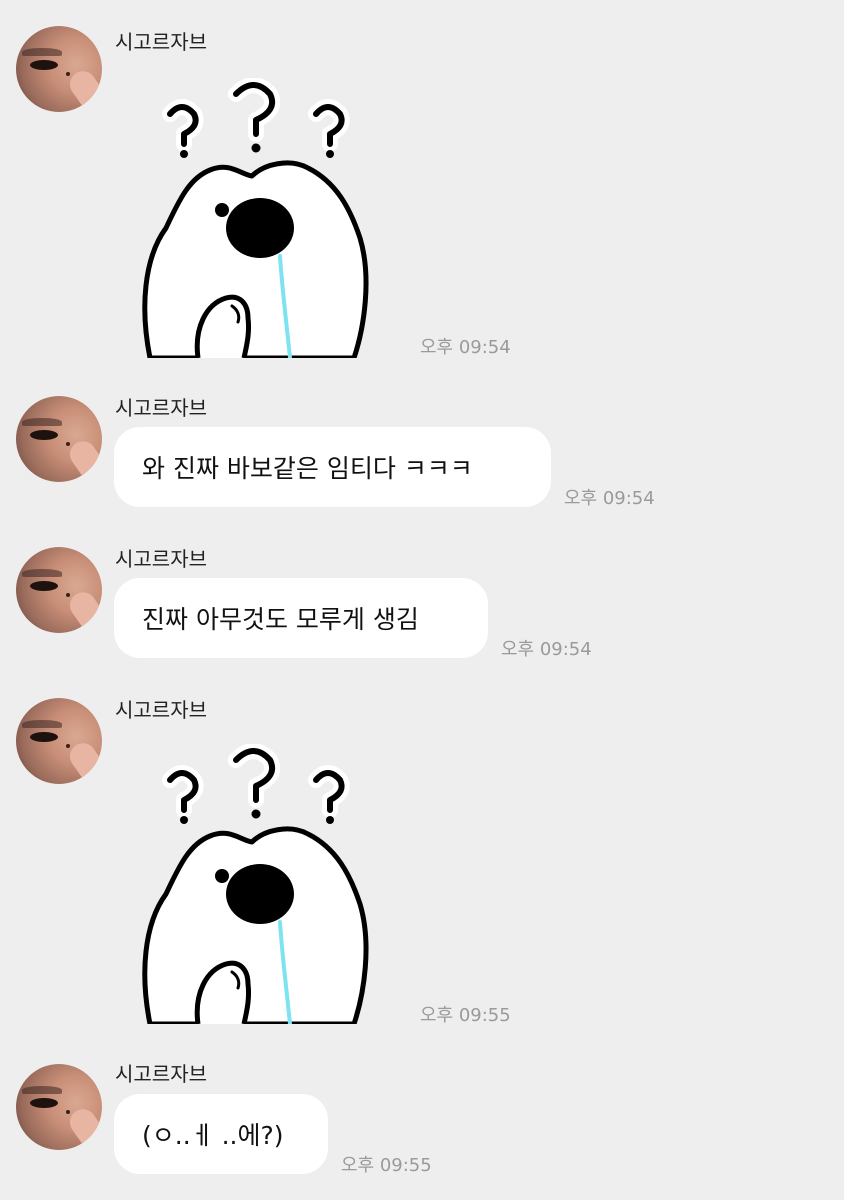 Image resolution: width=844 pixels, height=1200 pixels. I want to click on message-bubble: 와 진짜 바보같은 임티다 ㅋㅋㅋ, so click(332, 467).